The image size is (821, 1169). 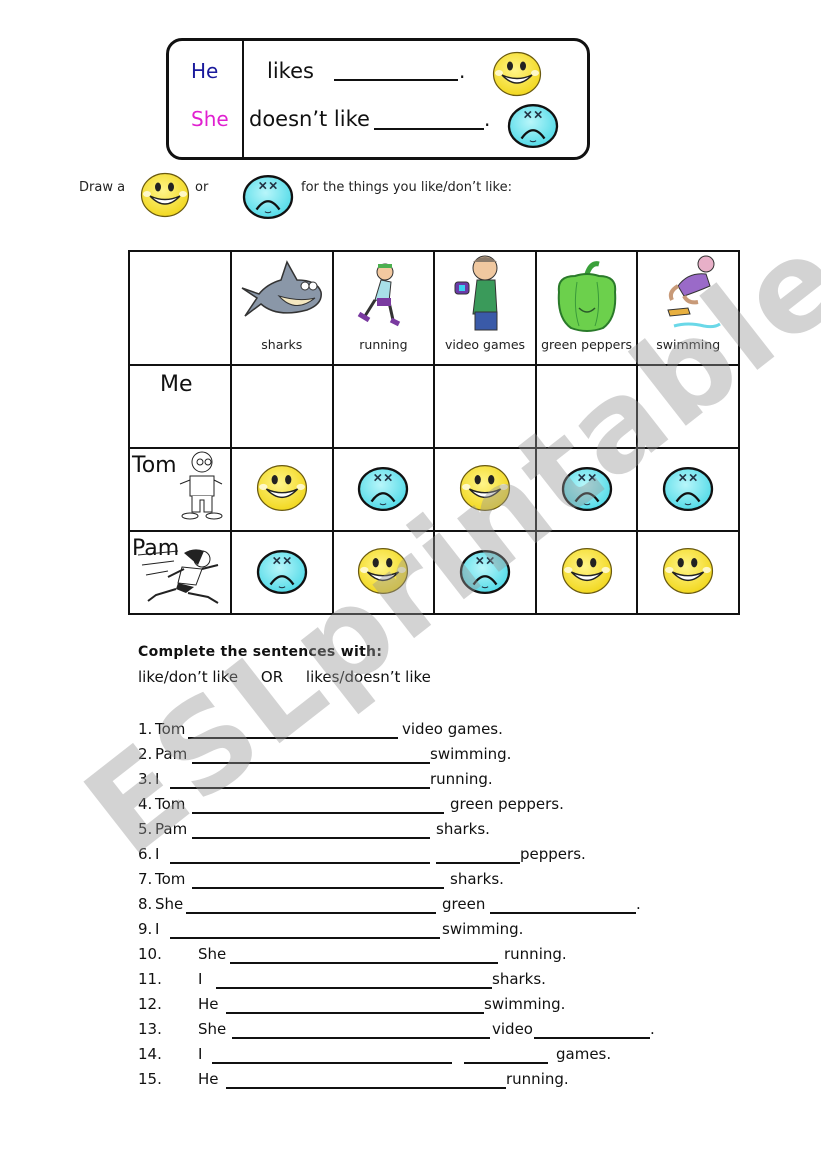 What do you see at coordinates (145, 779) in the screenshot?
I see `sentence-number: 3.` at bounding box center [145, 779].